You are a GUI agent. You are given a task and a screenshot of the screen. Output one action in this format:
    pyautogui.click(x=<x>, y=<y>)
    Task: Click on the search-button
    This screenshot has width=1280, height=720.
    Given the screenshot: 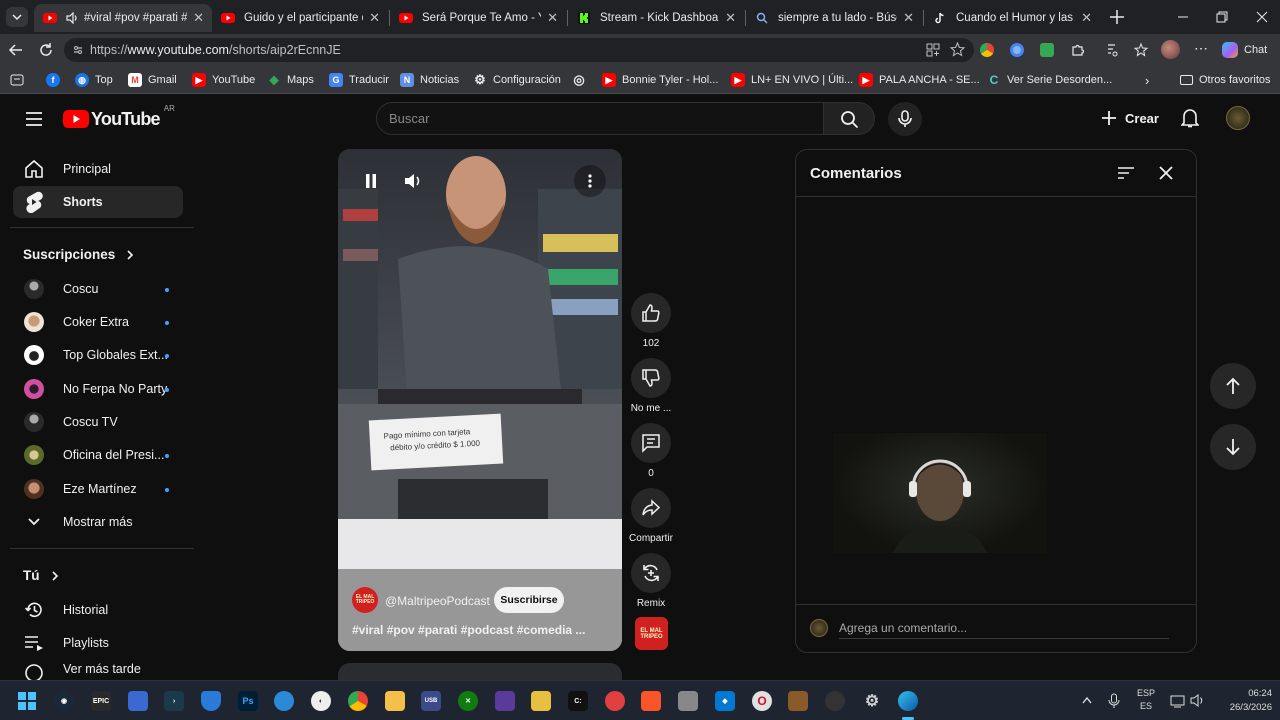 What is the action you would take?
    pyautogui.click(x=849, y=118)
    